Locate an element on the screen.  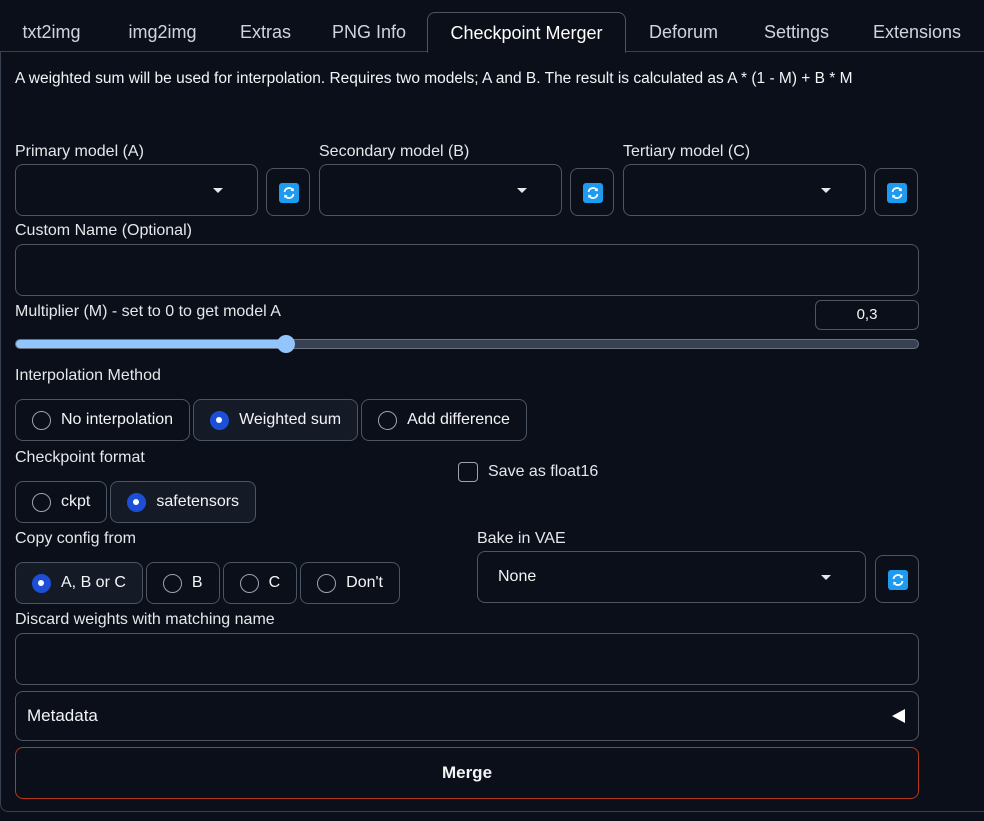
copy-config-label: Copy config from is located at coordinates (75, 538).